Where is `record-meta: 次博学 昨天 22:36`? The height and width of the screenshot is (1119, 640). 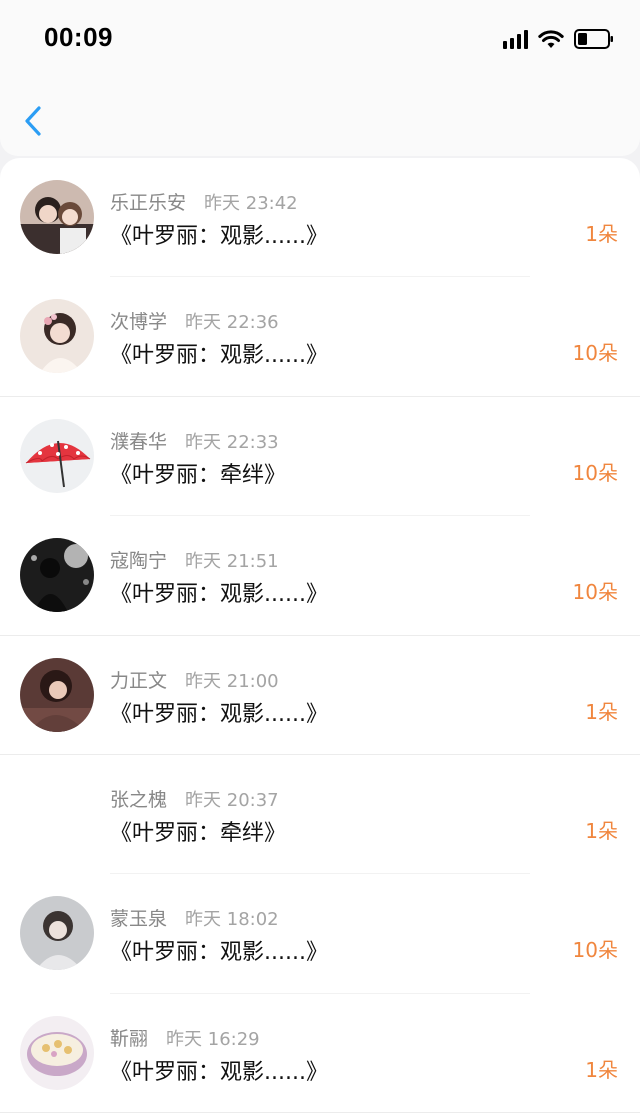
record-meta: 次博学 昨天 22:36 is located at coordinates (194, 320).